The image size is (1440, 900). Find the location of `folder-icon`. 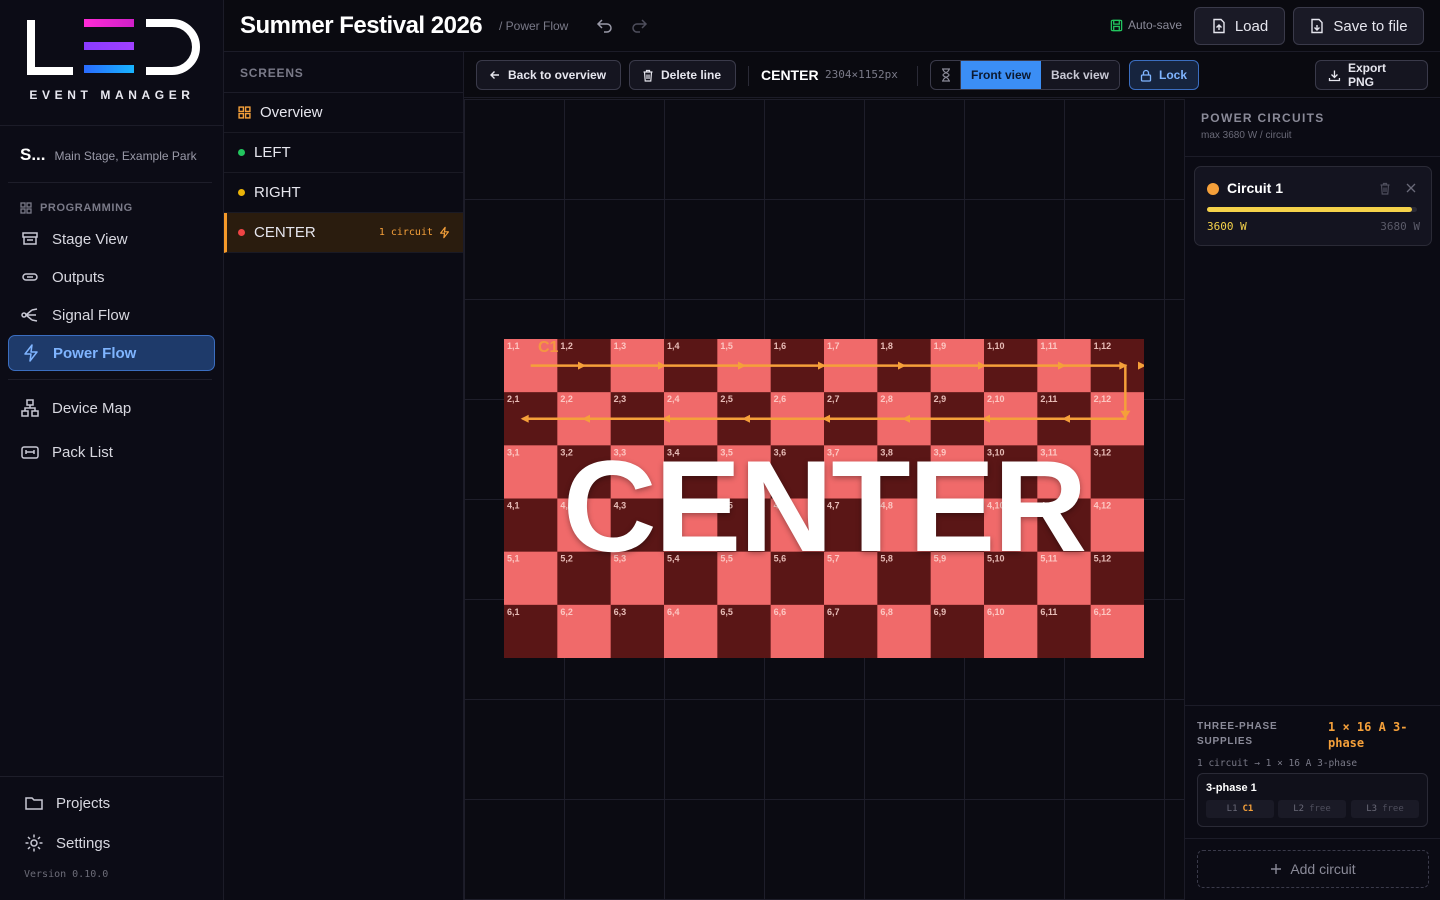

folder-icon is located at coordinates (34, 803).